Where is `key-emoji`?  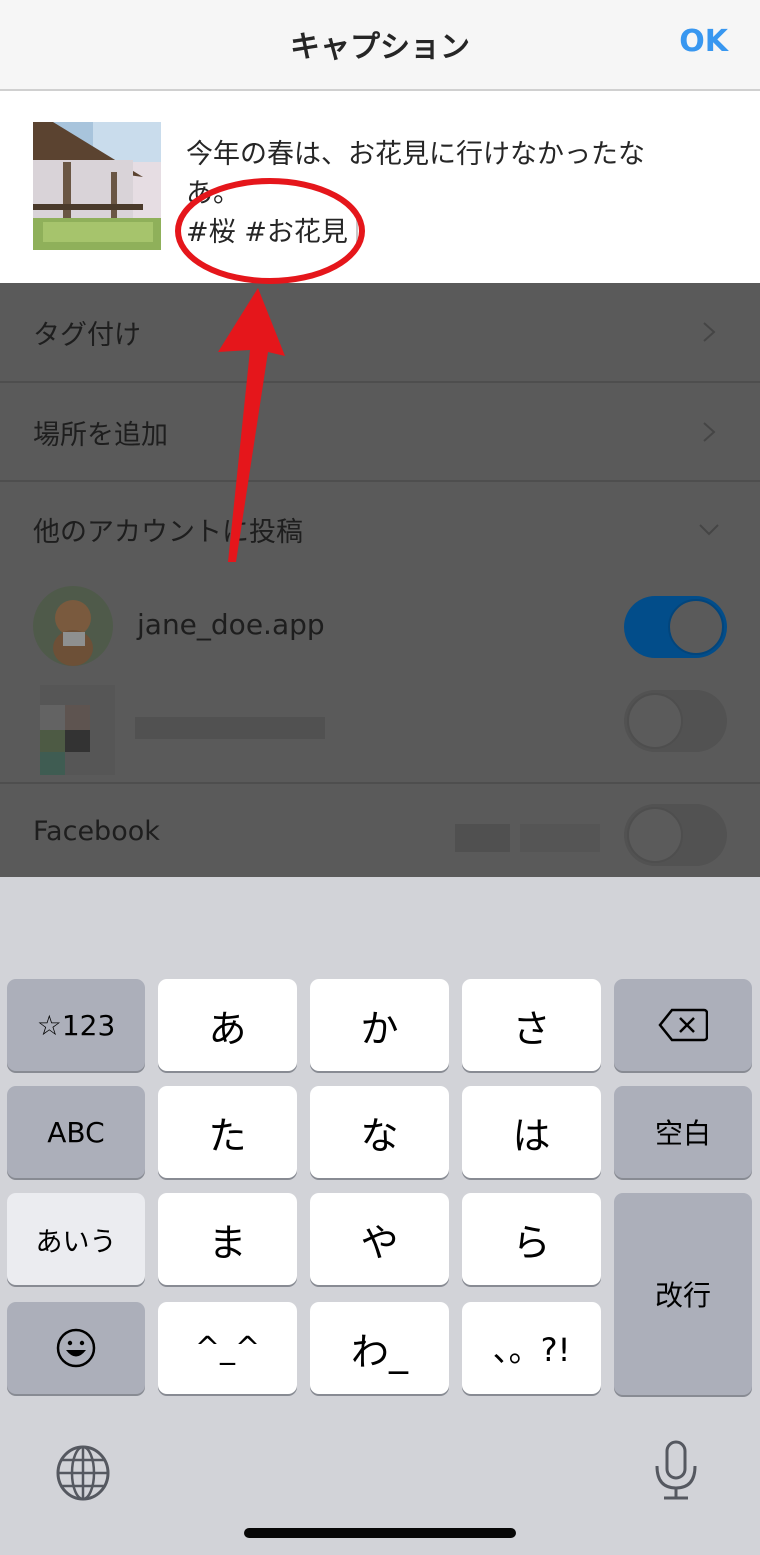
key-emoji is located at coordinates (76, 1348).